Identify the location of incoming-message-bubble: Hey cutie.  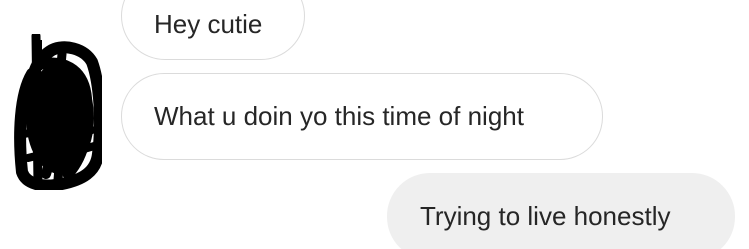
(213, 30).